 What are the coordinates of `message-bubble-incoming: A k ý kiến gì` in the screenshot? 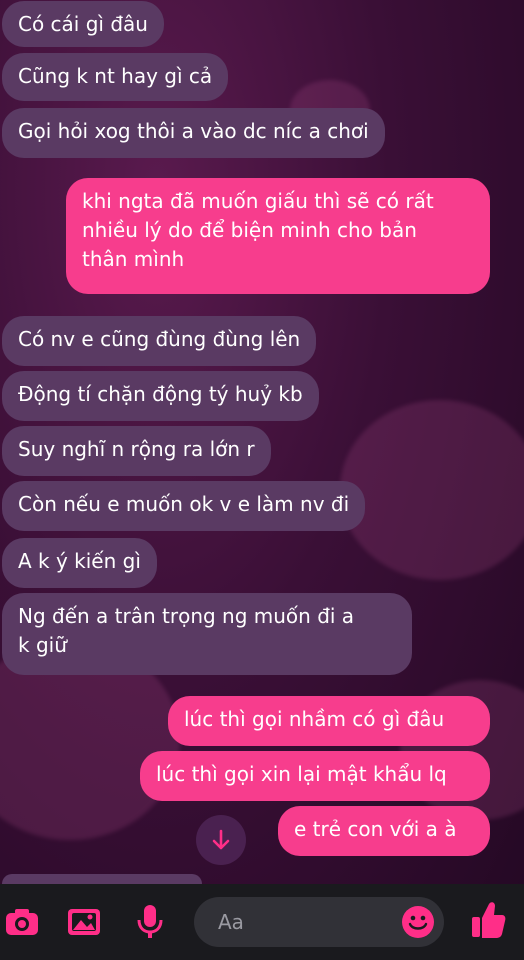 It's located at (79, 563).